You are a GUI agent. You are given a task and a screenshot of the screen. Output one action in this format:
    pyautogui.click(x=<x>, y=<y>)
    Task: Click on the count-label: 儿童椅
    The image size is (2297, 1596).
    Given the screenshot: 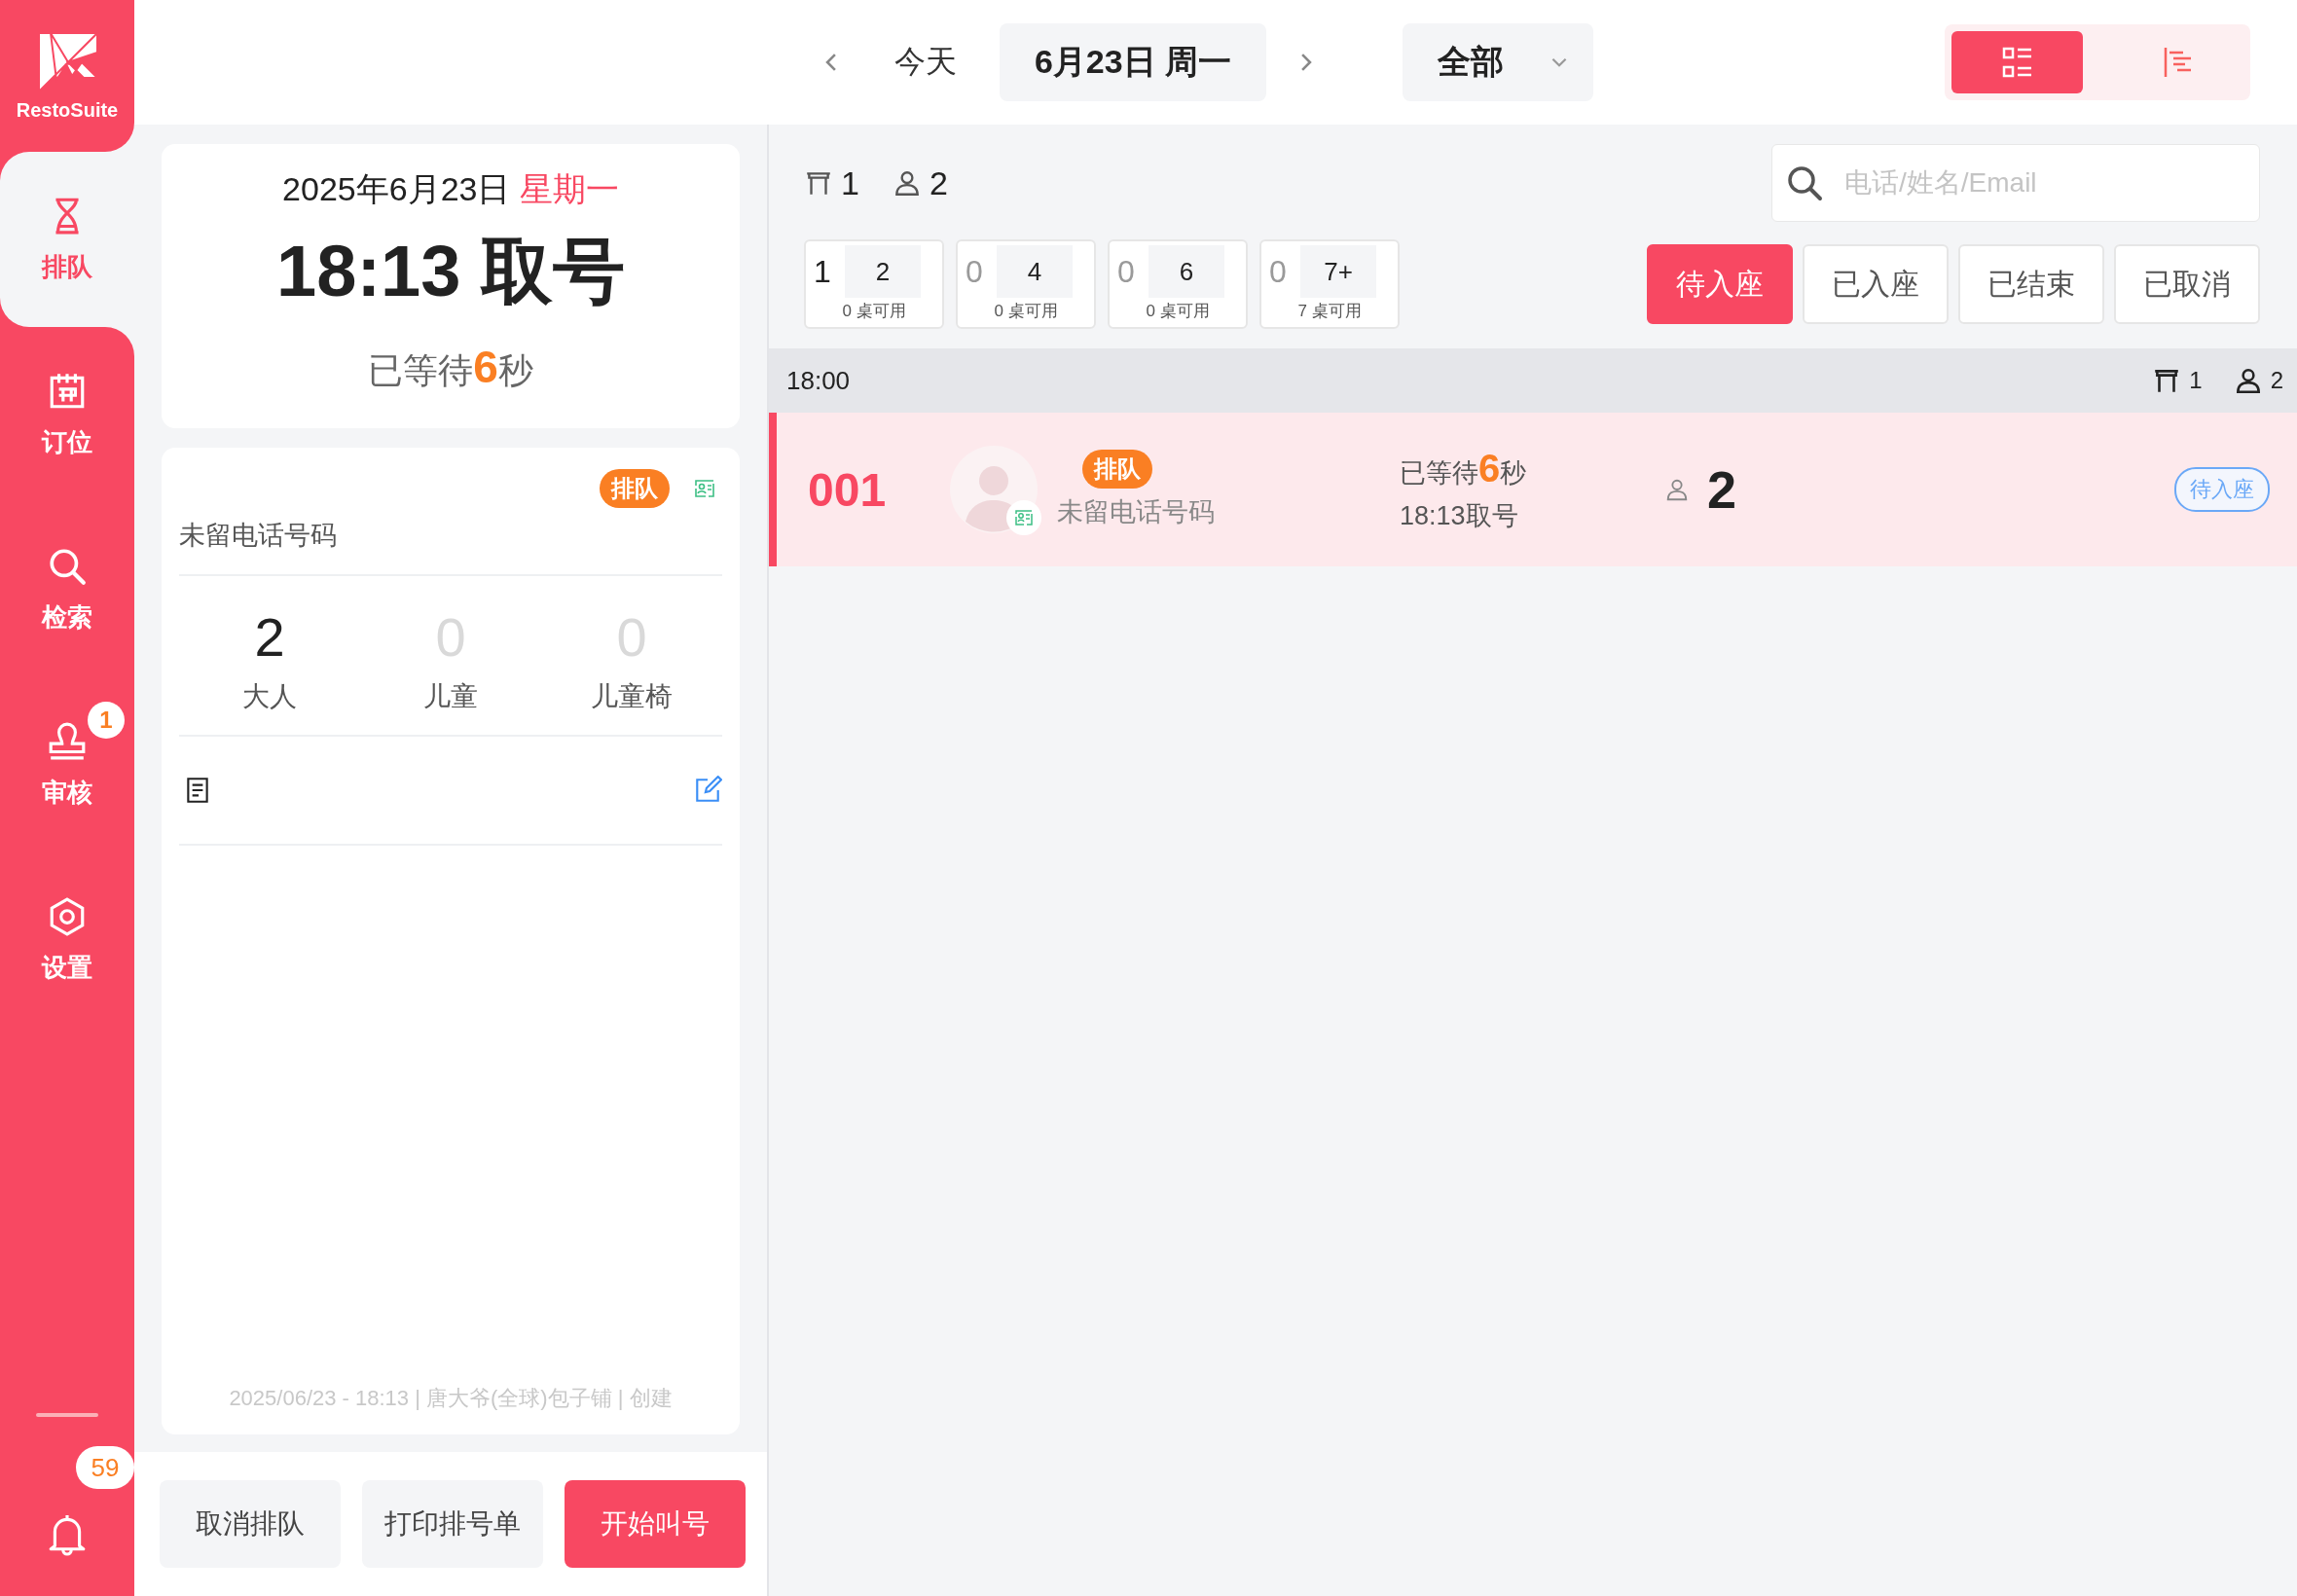 What is the action you would take?
    pyautogui.click(x=632, y=696)
    